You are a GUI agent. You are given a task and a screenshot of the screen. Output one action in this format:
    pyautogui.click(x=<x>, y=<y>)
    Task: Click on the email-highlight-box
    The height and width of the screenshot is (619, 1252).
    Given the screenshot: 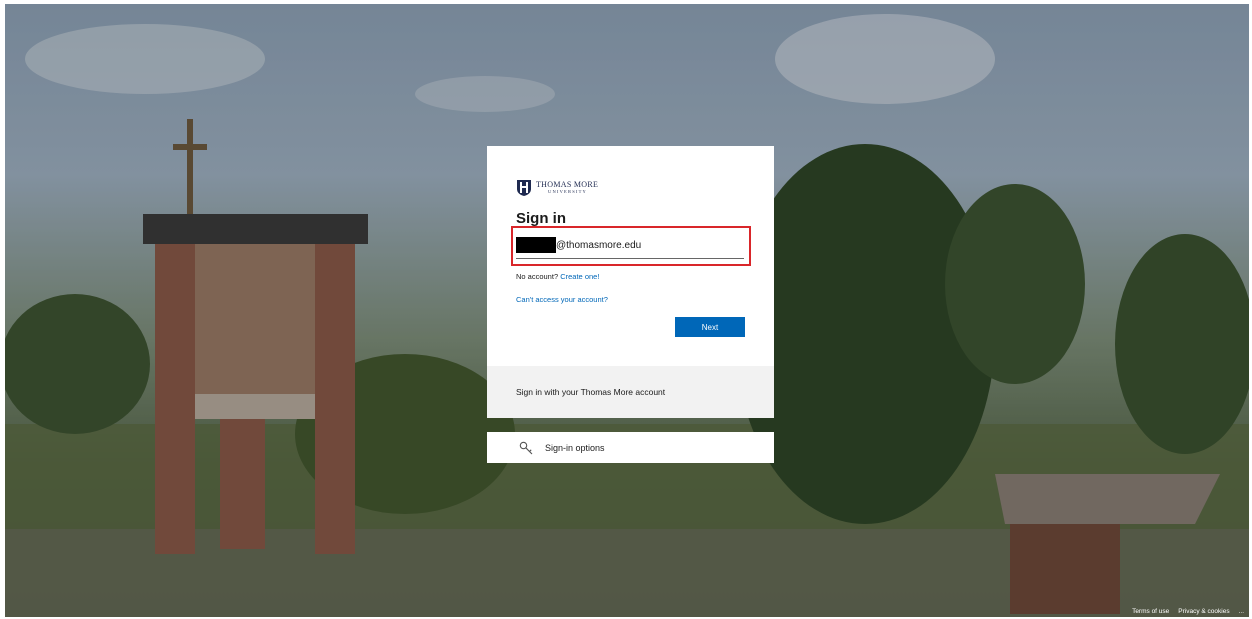 What is the action you would take?
    pyautogui.click(x=631, y=246)
    